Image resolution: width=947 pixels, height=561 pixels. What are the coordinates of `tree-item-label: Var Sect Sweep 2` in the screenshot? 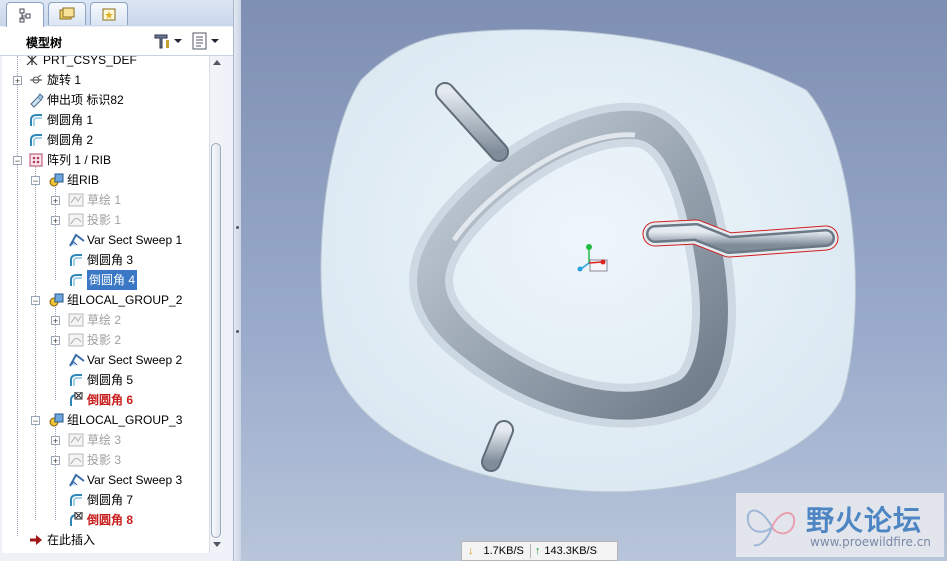 It's located at (135, 360).